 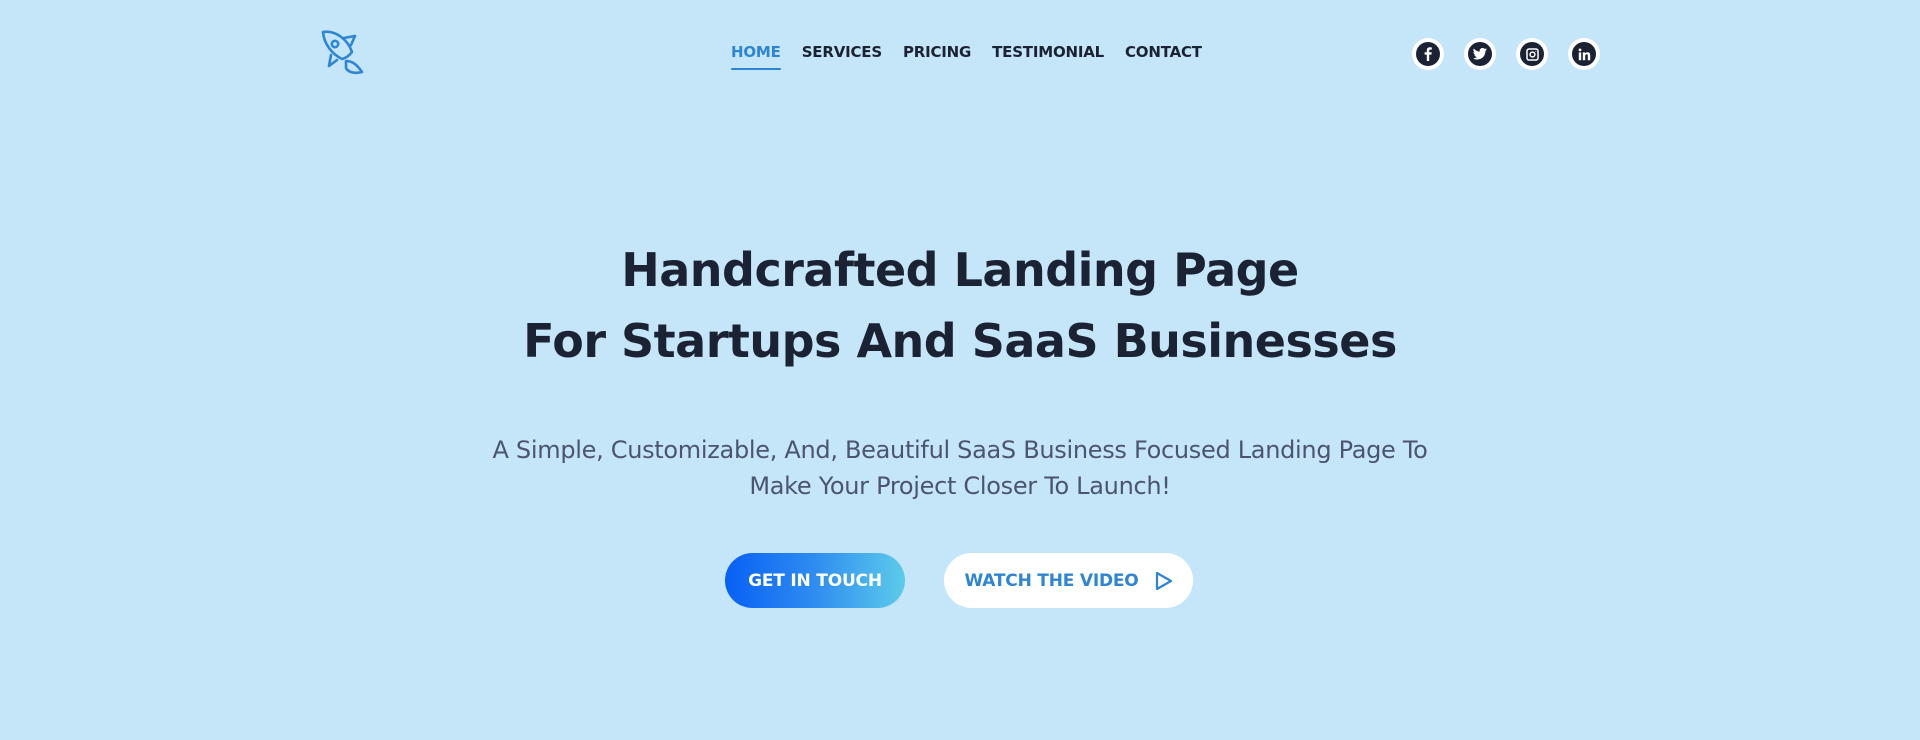 What do you see at coordinates (756, 55) in the screenshot?
I see `nav-item-home: HOME` at bounding box center [756, 55].